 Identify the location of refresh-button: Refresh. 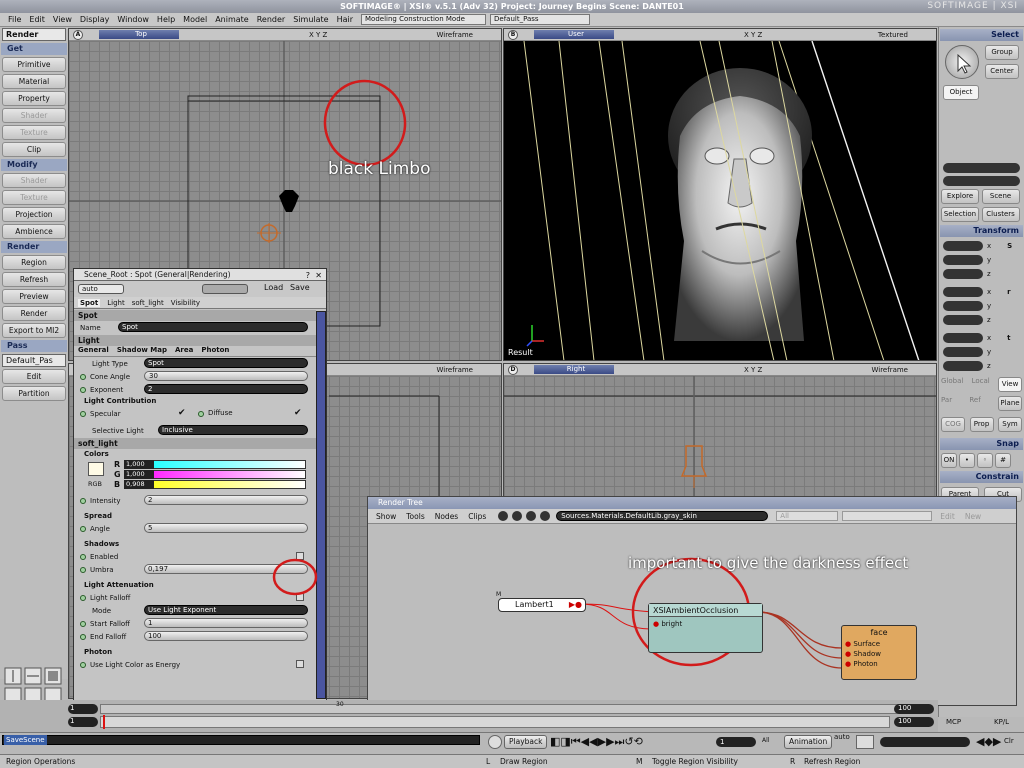
(34, 279).